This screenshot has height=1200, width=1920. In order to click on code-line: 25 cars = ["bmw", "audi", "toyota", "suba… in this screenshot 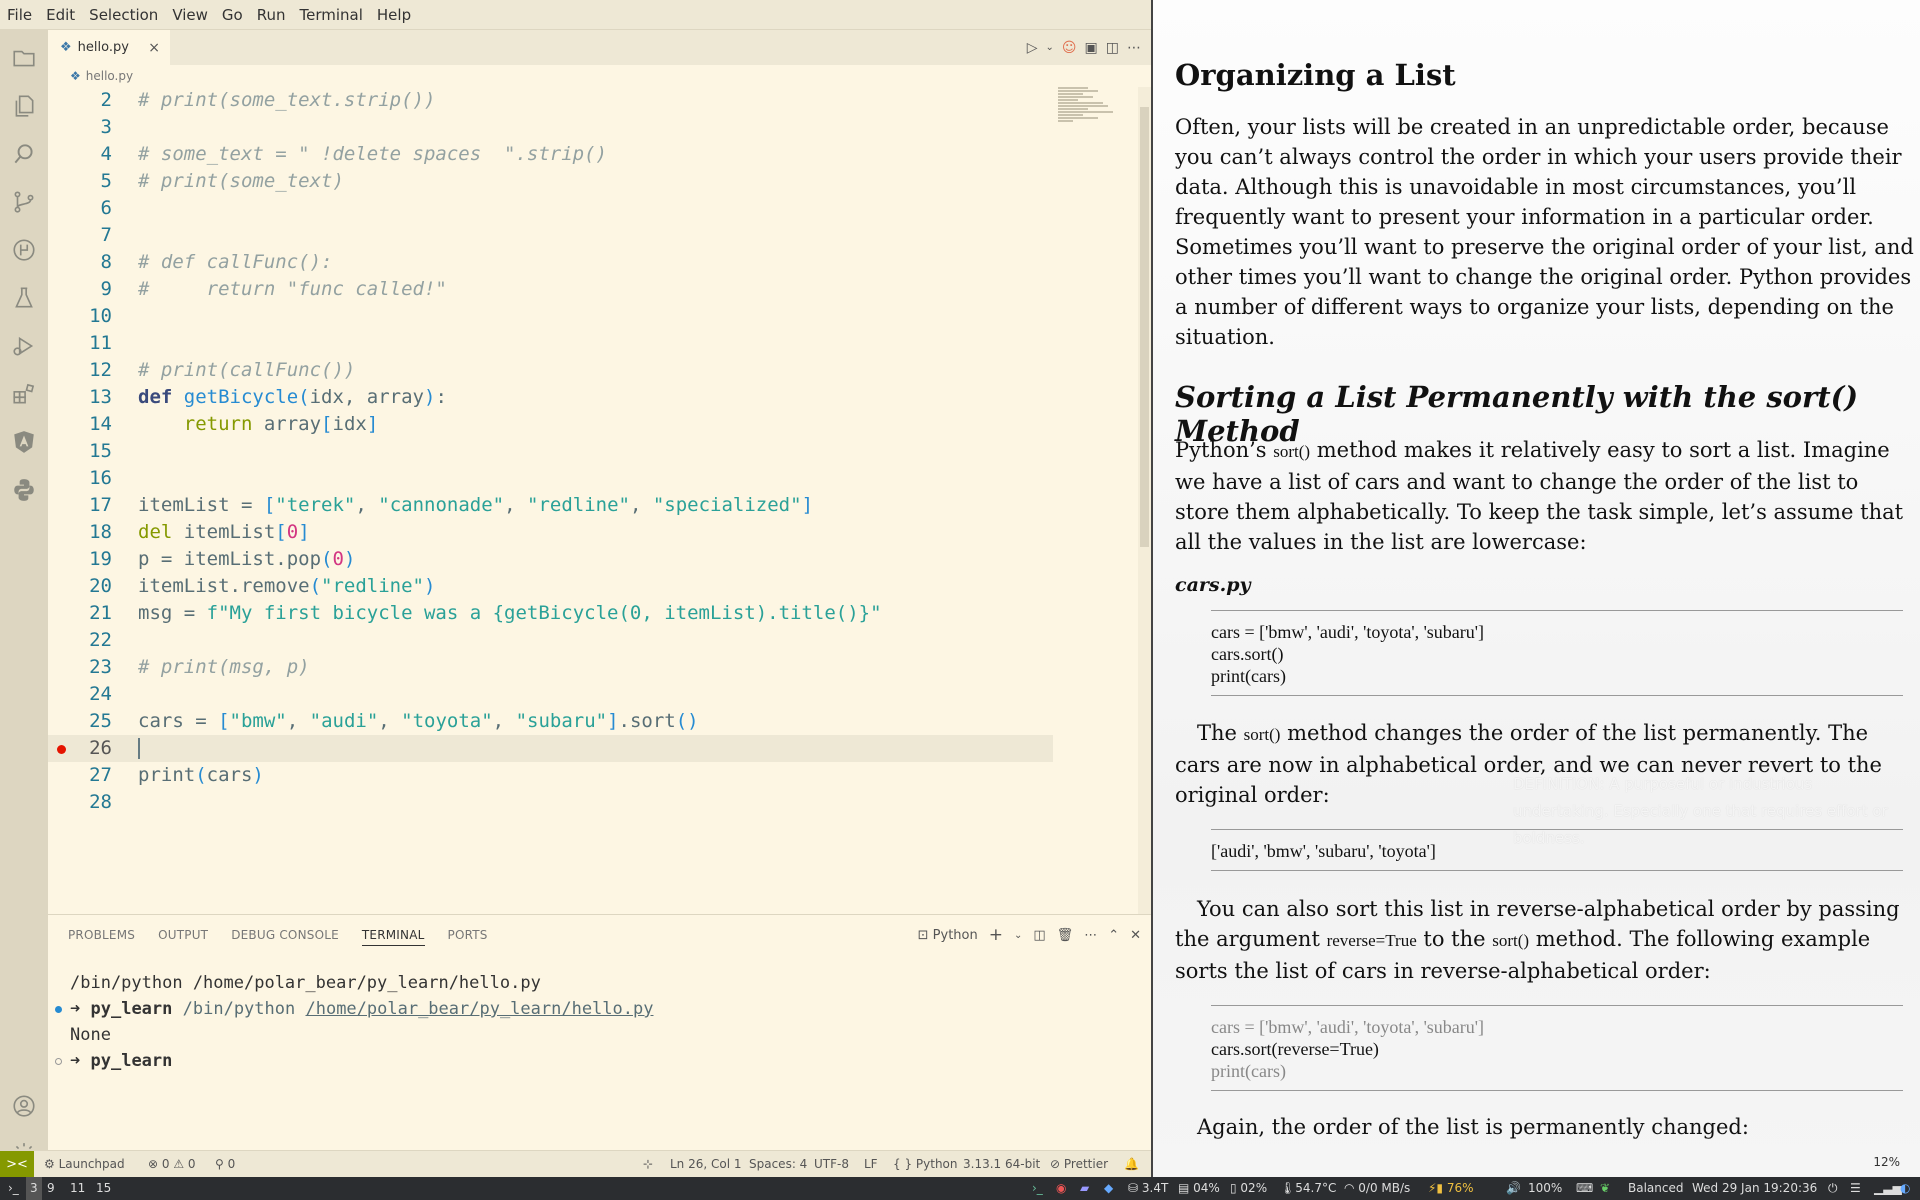, I will do `click(593, 721)`.